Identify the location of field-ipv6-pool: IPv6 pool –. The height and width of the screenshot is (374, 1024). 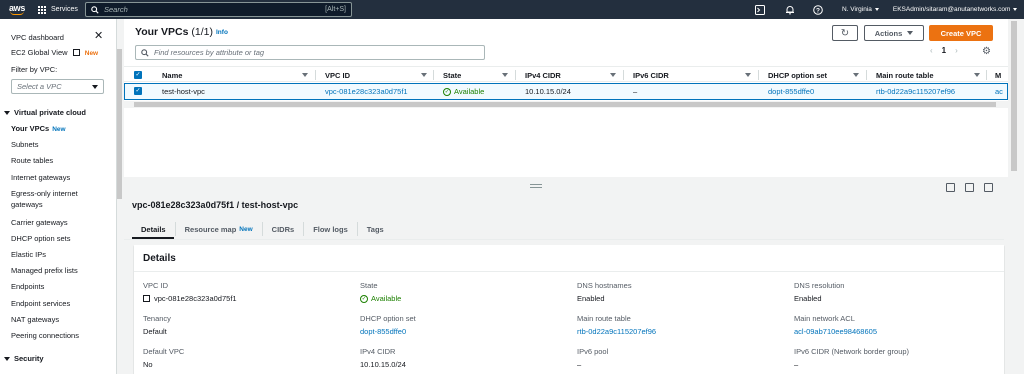
(593, 358).